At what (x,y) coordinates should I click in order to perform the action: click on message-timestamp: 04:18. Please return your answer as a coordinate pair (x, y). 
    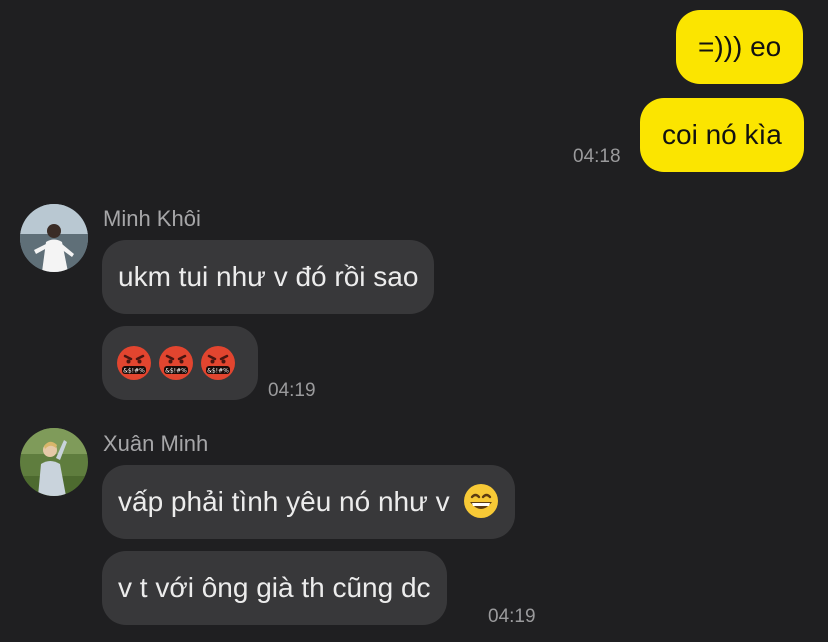
    Looking at the image, I should click on (597, 156).